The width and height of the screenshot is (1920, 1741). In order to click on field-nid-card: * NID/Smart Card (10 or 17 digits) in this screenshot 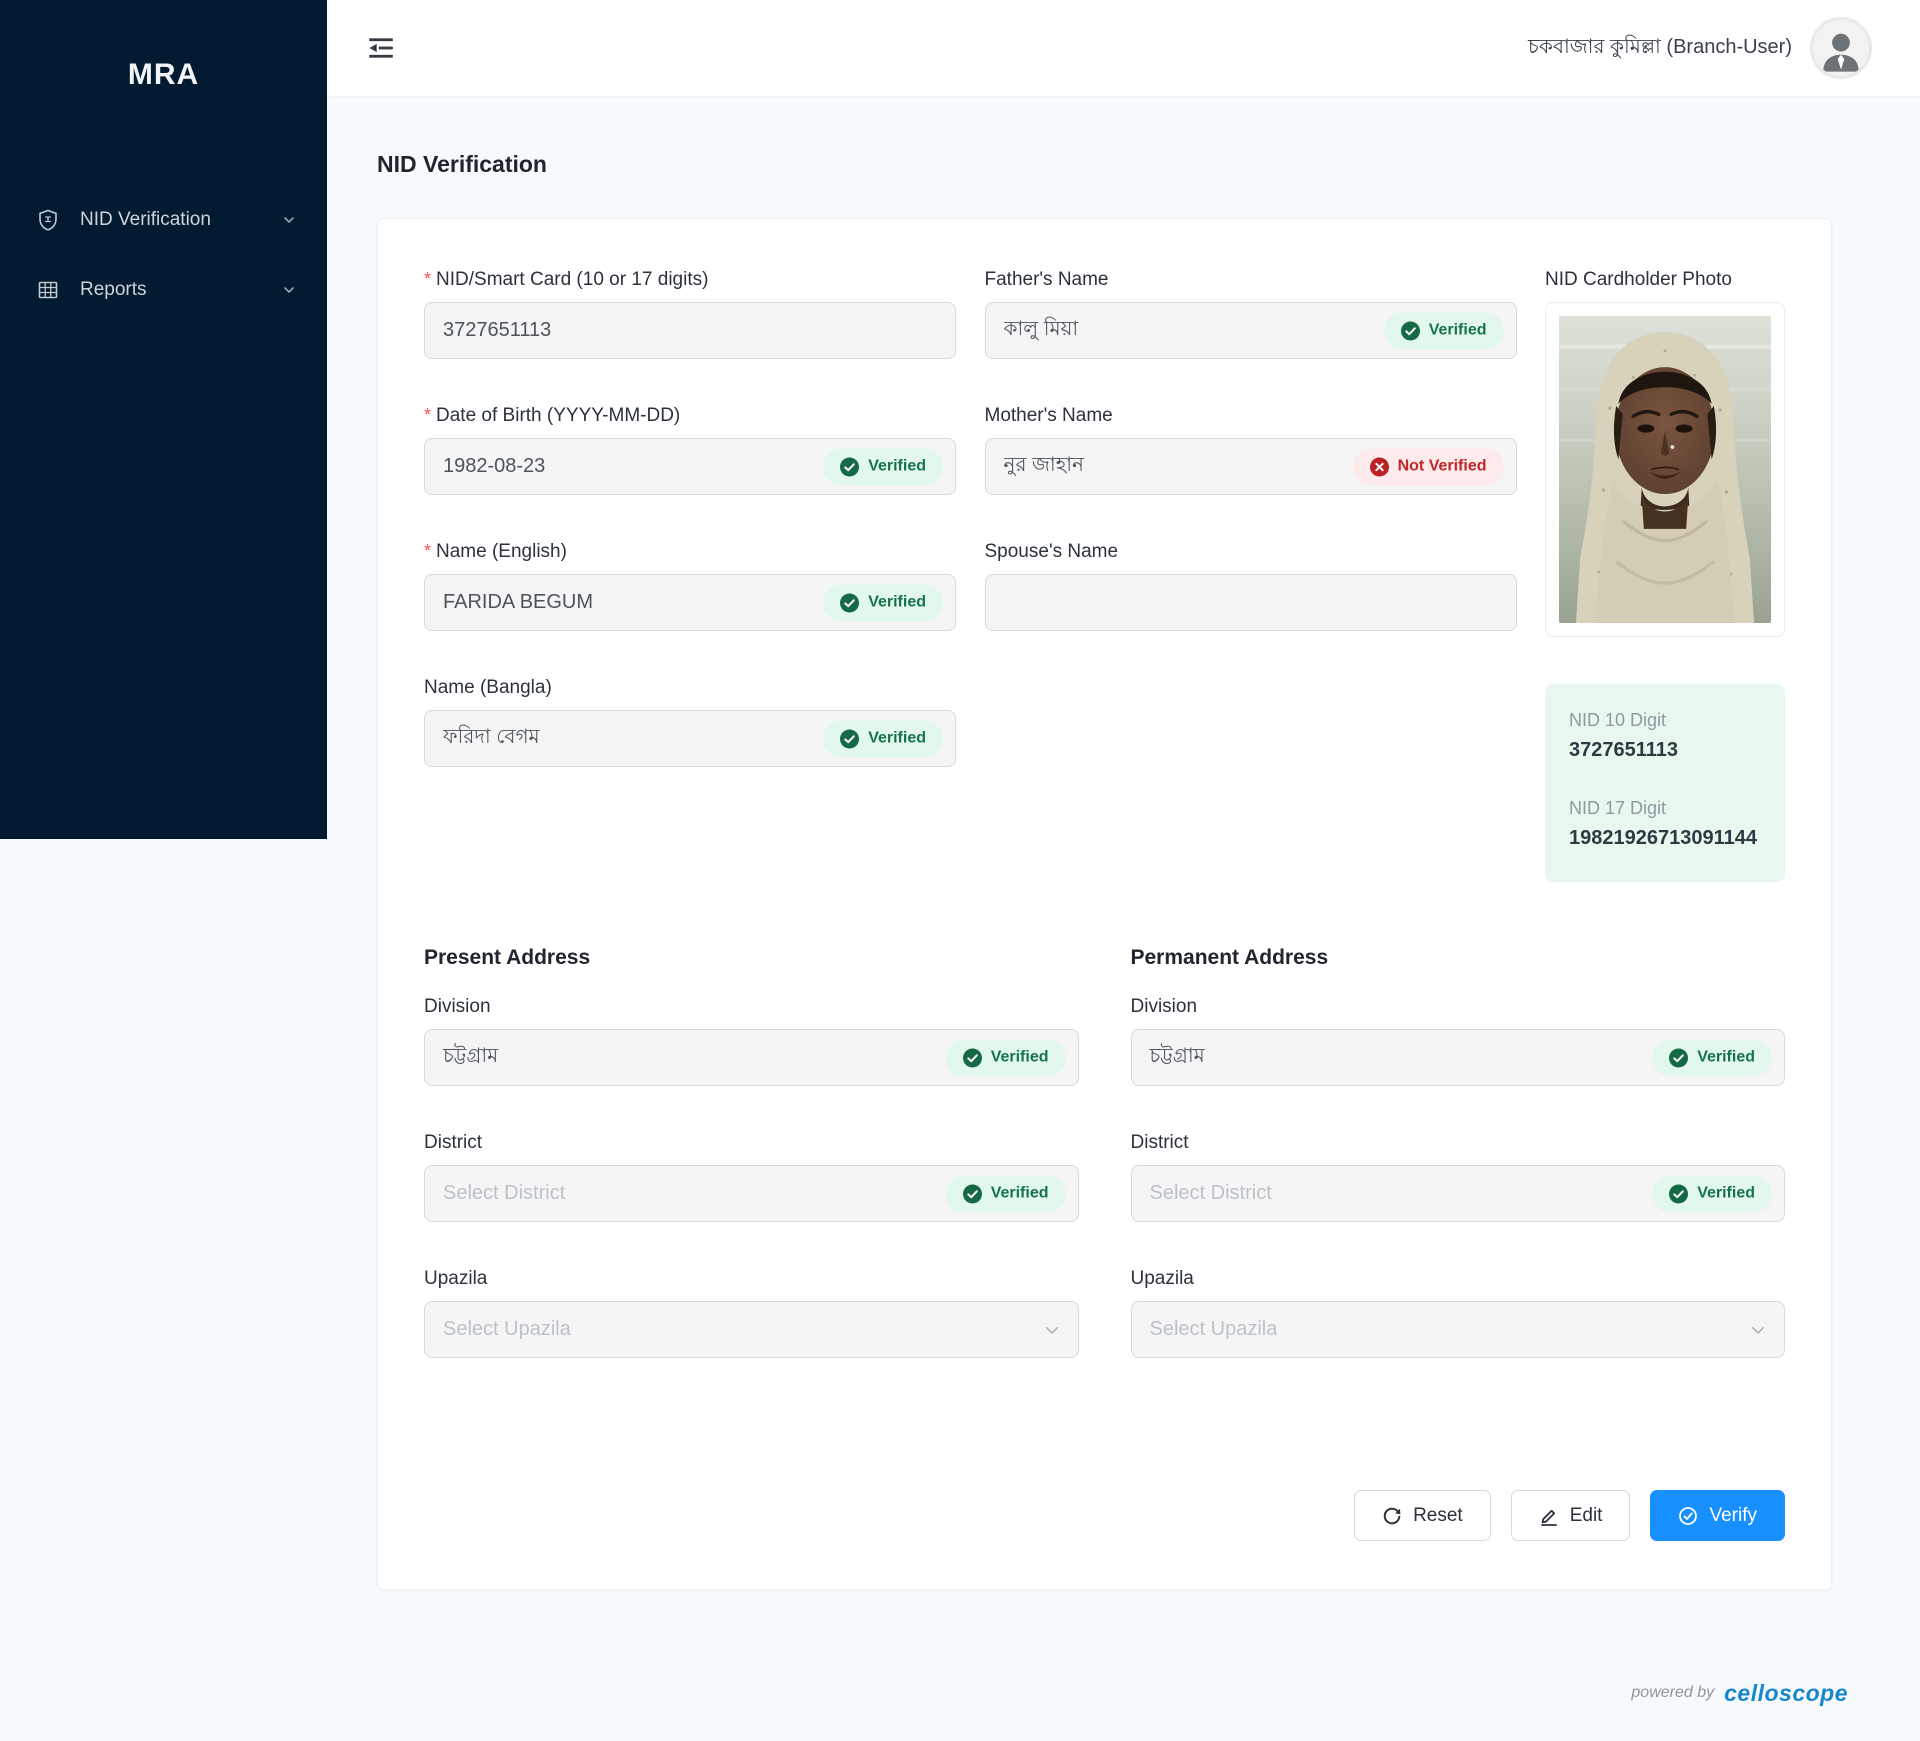, I will do `click(690, 314)`.